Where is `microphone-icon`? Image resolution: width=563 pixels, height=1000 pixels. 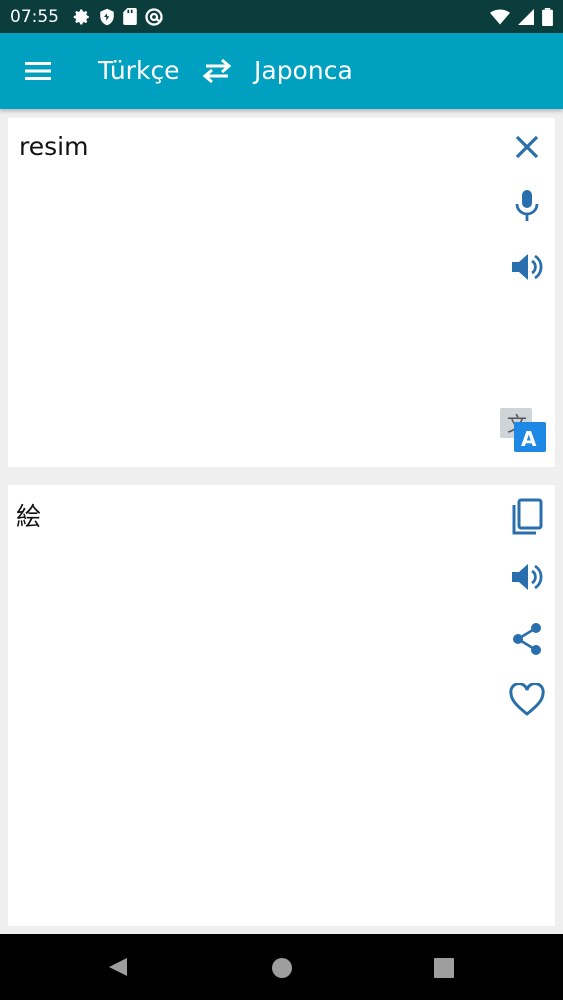 microphone-icon is located at coordinates (527, 206).